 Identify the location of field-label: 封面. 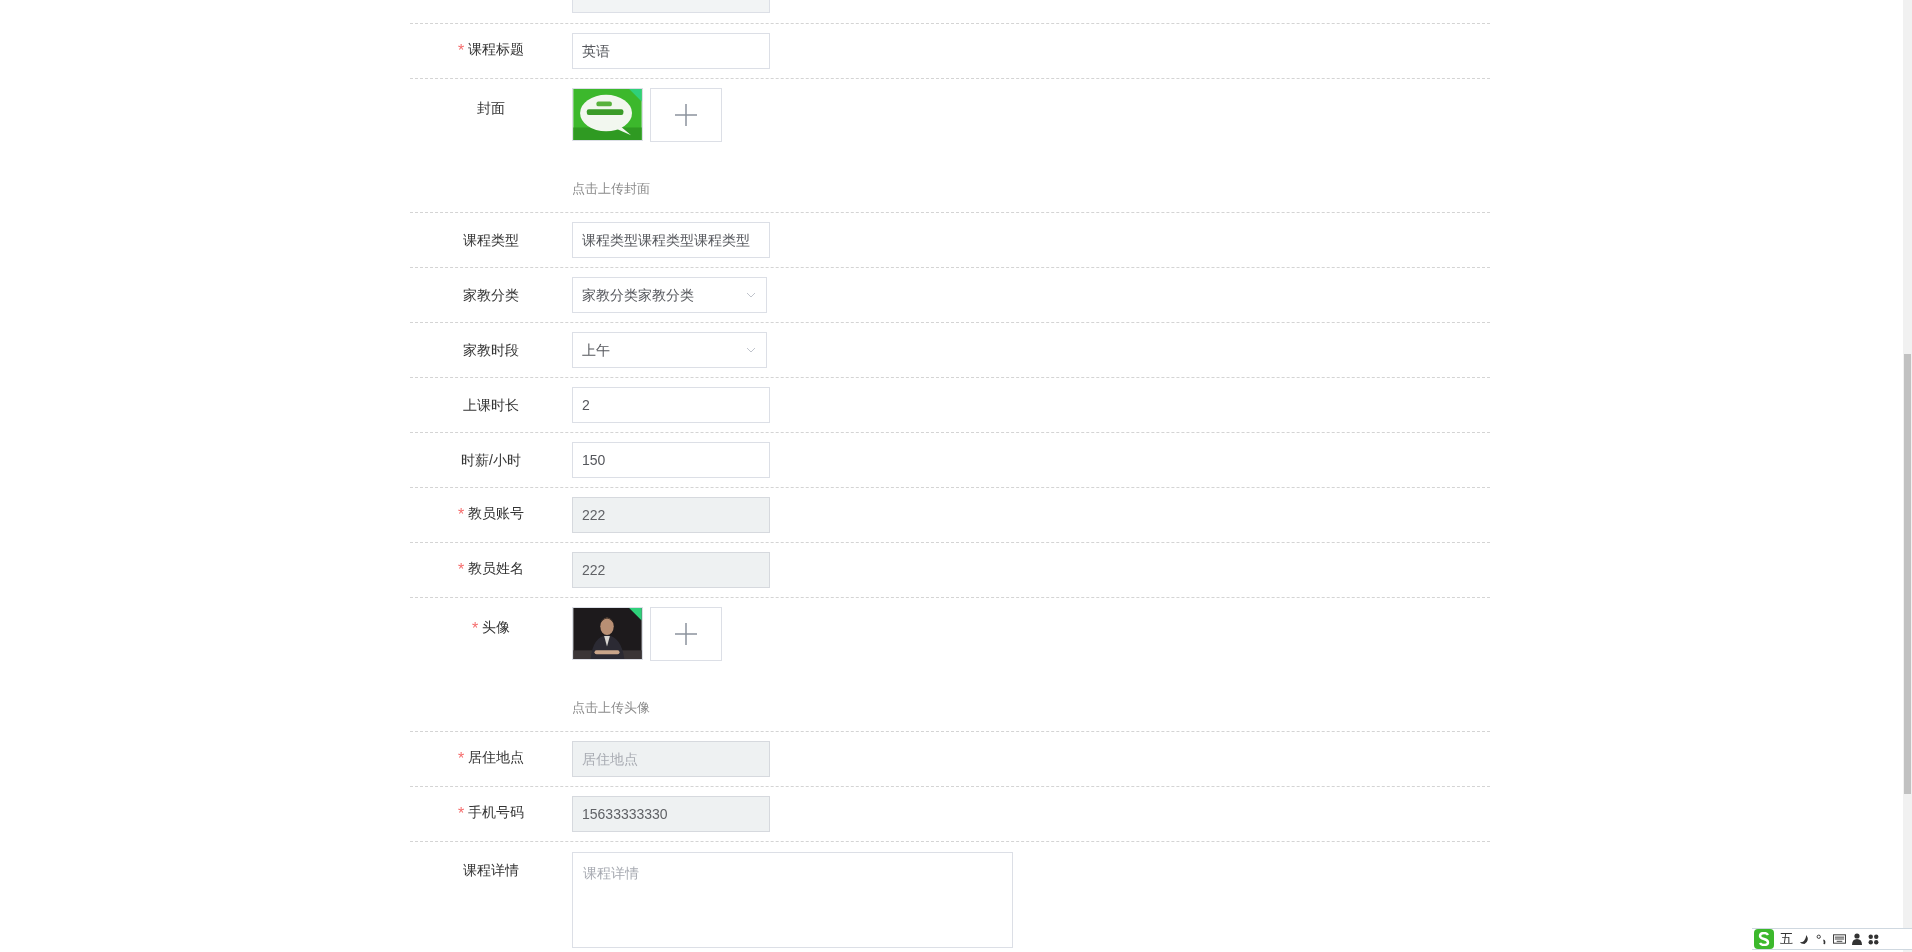
(491, 108).